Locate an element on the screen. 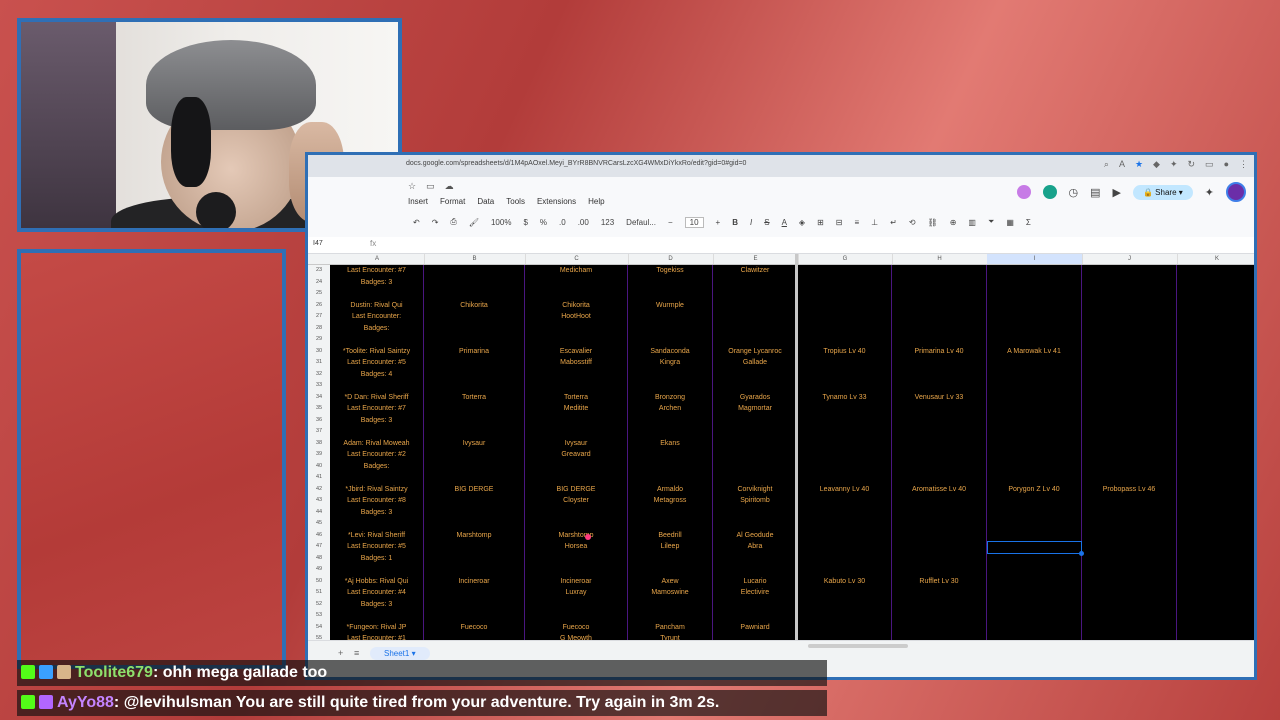 This screenshot has height=720, width=1280. cell: *Toolite: Rival Saintzy is located at coordinates (377, 351).